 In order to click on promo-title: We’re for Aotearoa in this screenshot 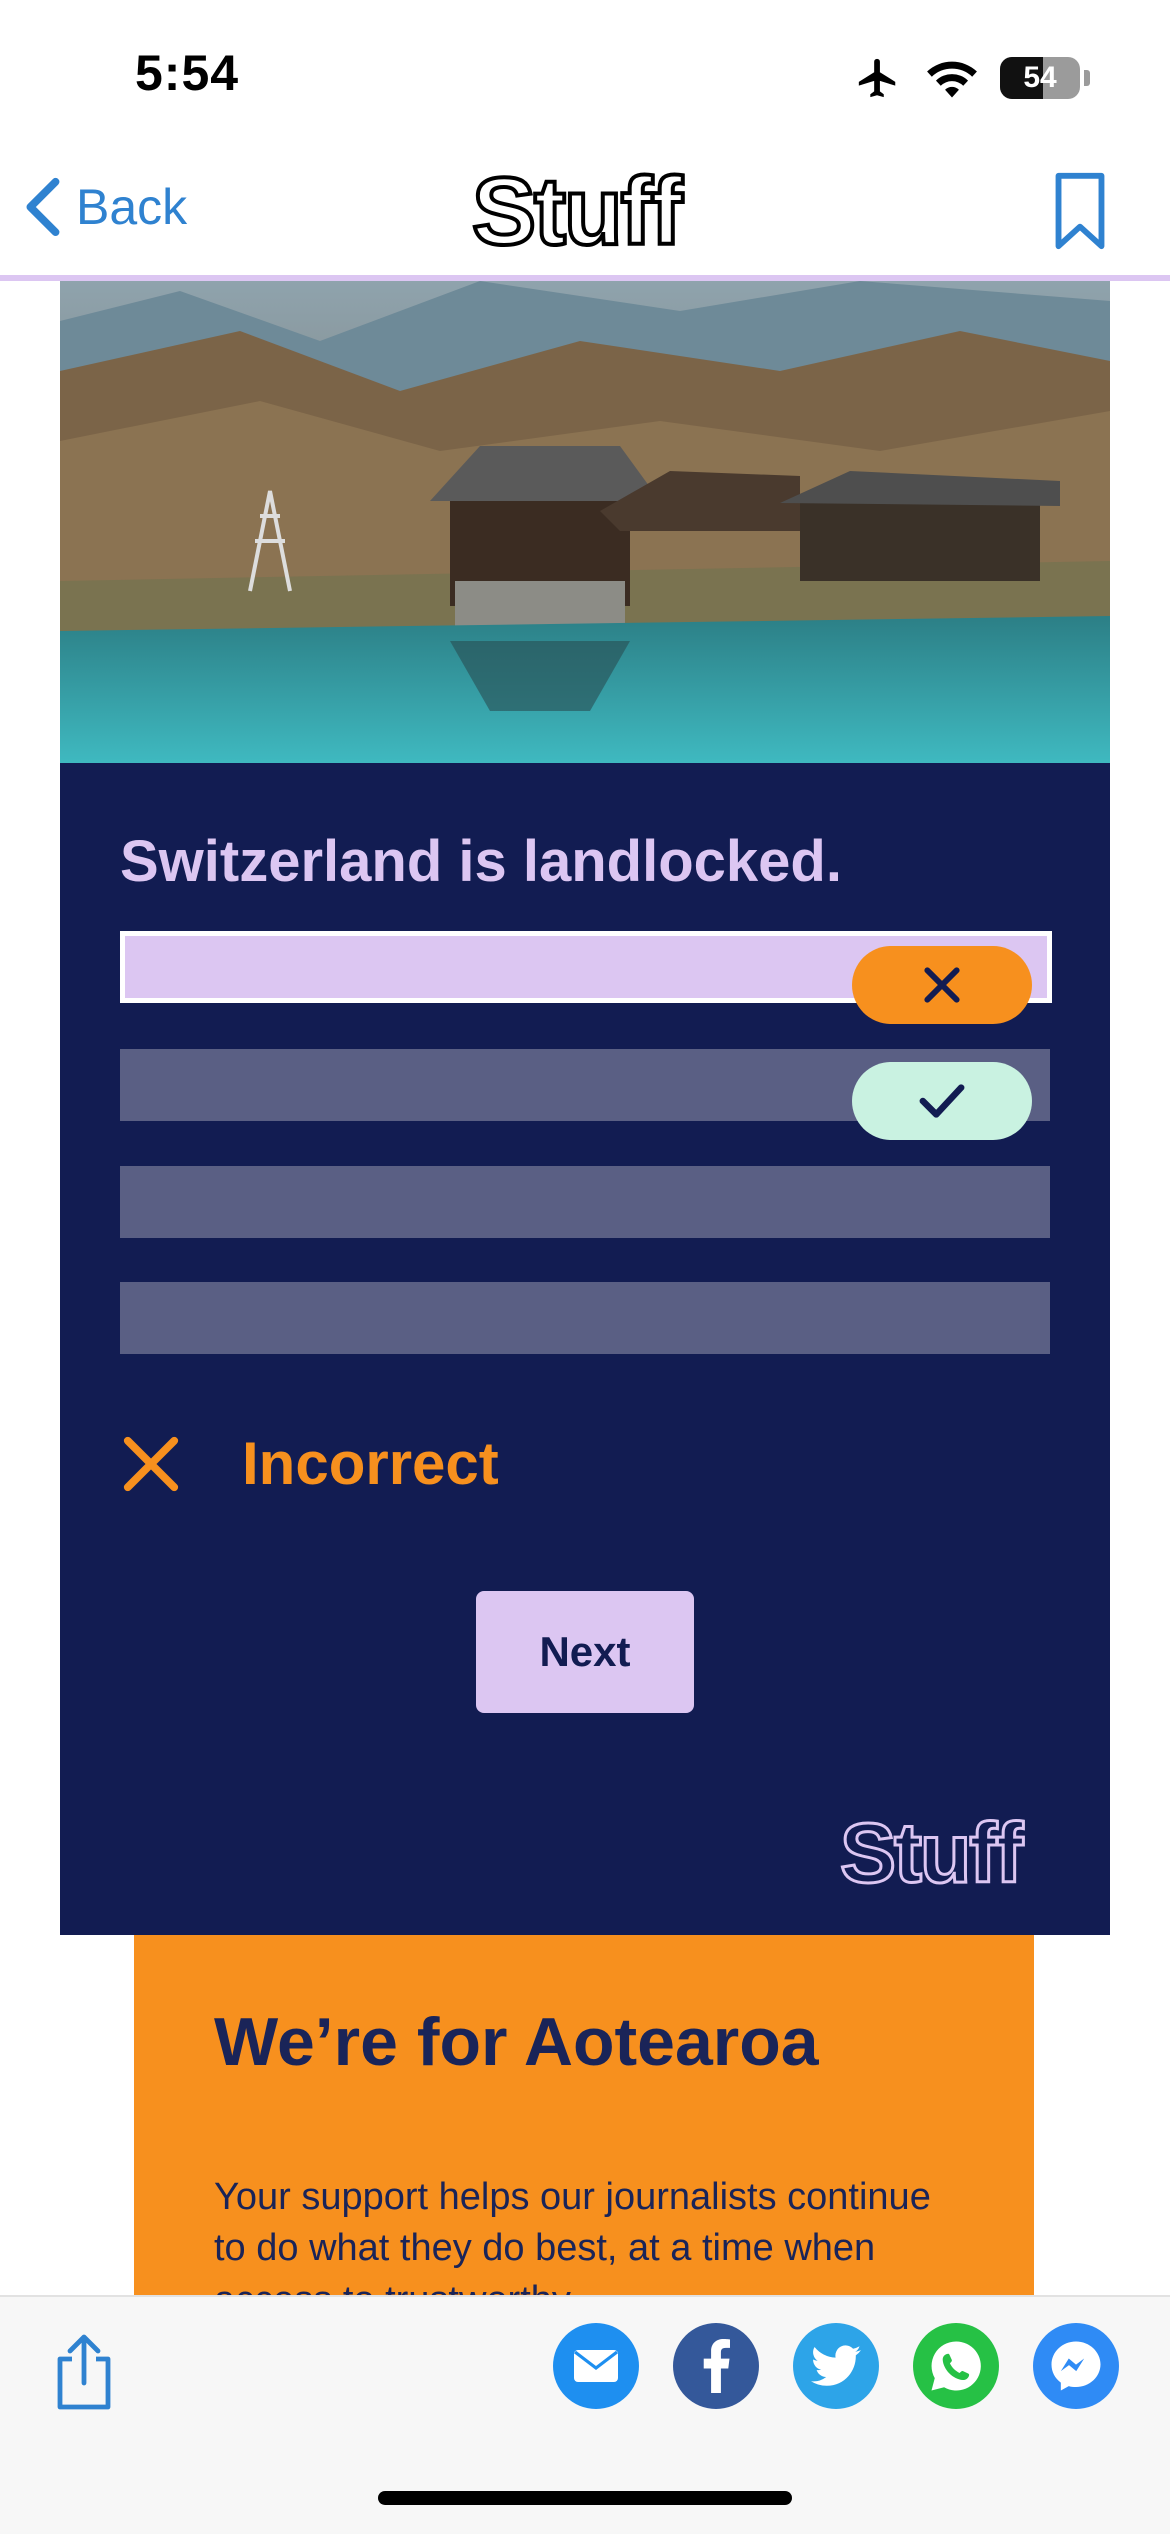, I will do `click(516, 2042)`.